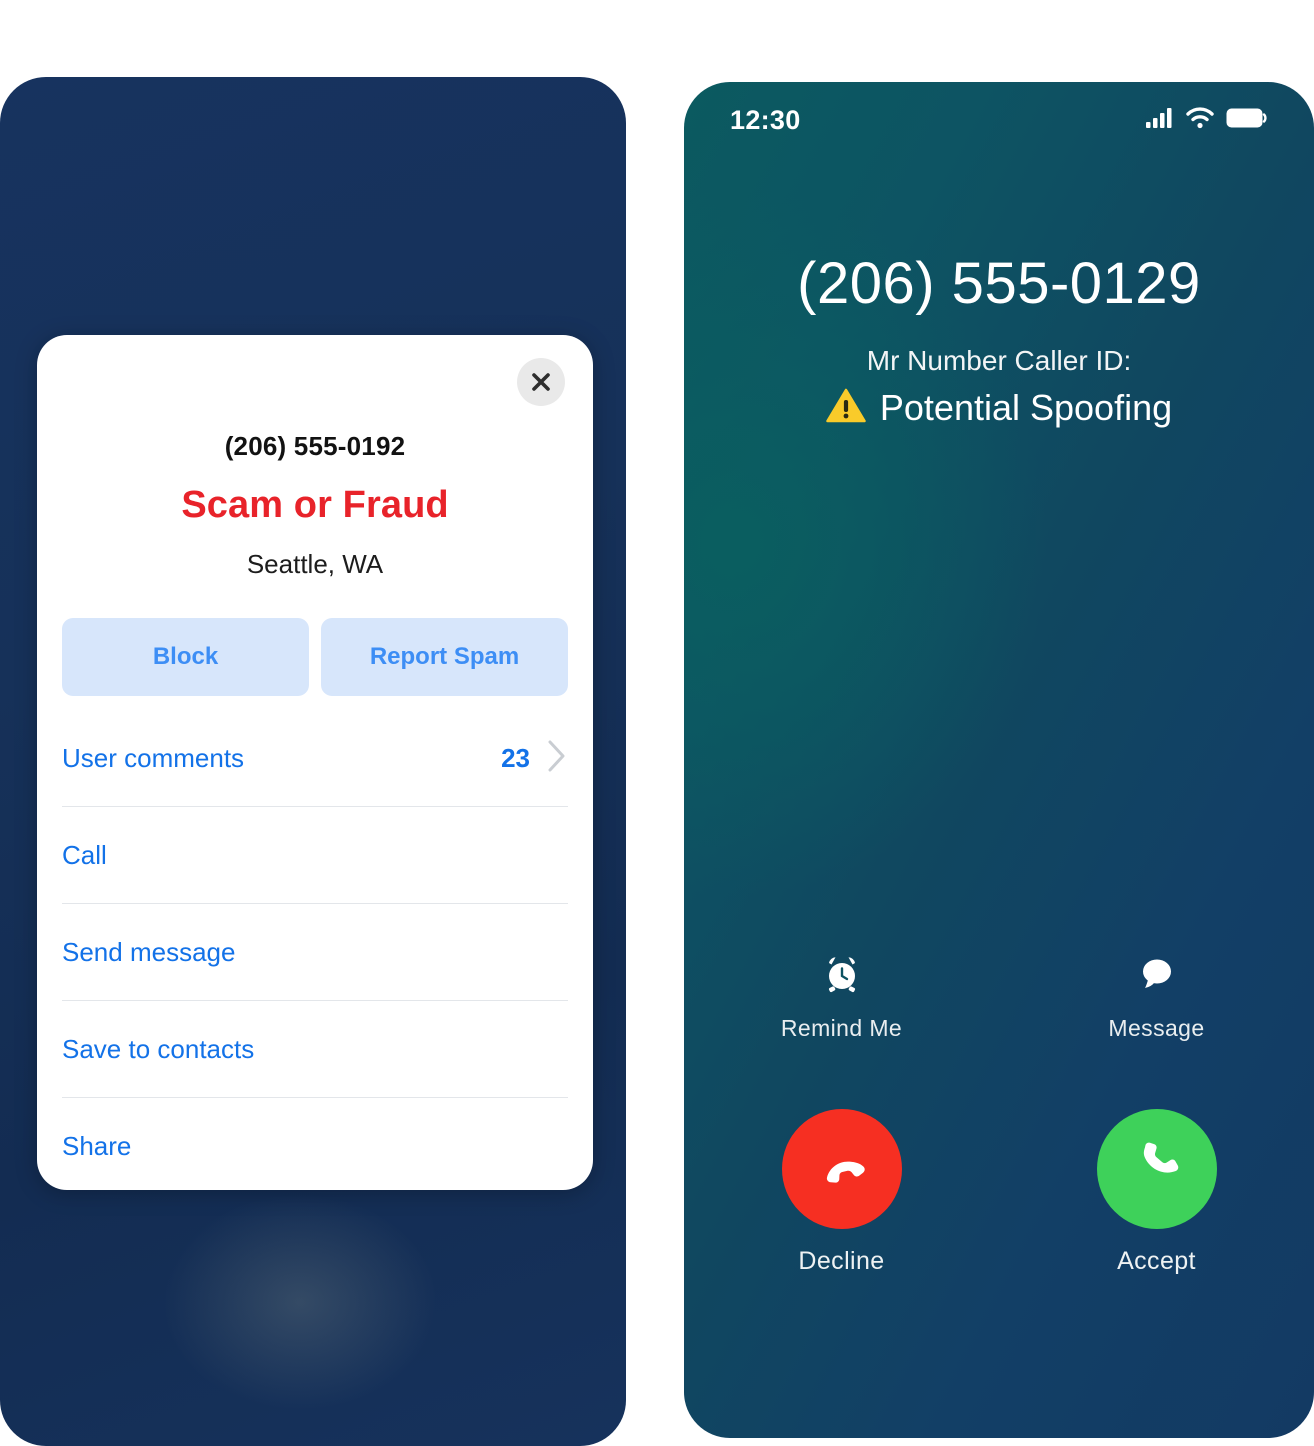 The height and width of the screenshot is (1446, 1314). I want to click on remind-me-label: Remind Me, so click(841, 1028).